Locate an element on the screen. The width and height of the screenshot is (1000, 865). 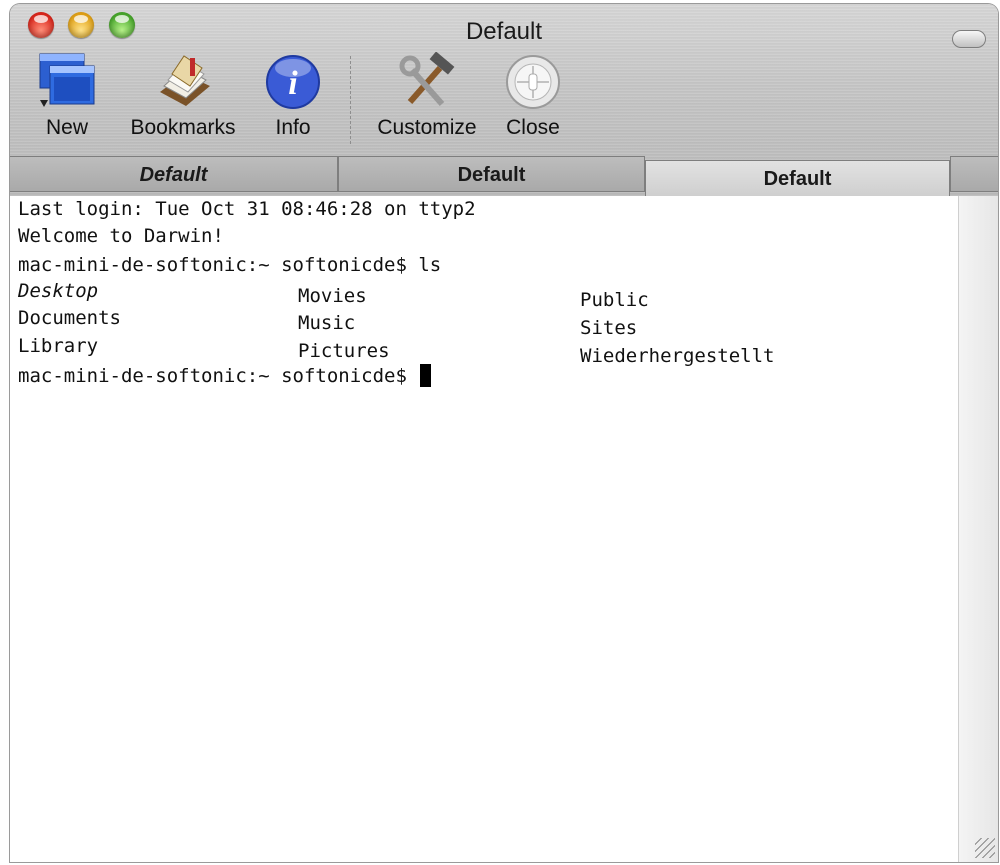
listing-item: Documents is located at coordinates (69, 318).